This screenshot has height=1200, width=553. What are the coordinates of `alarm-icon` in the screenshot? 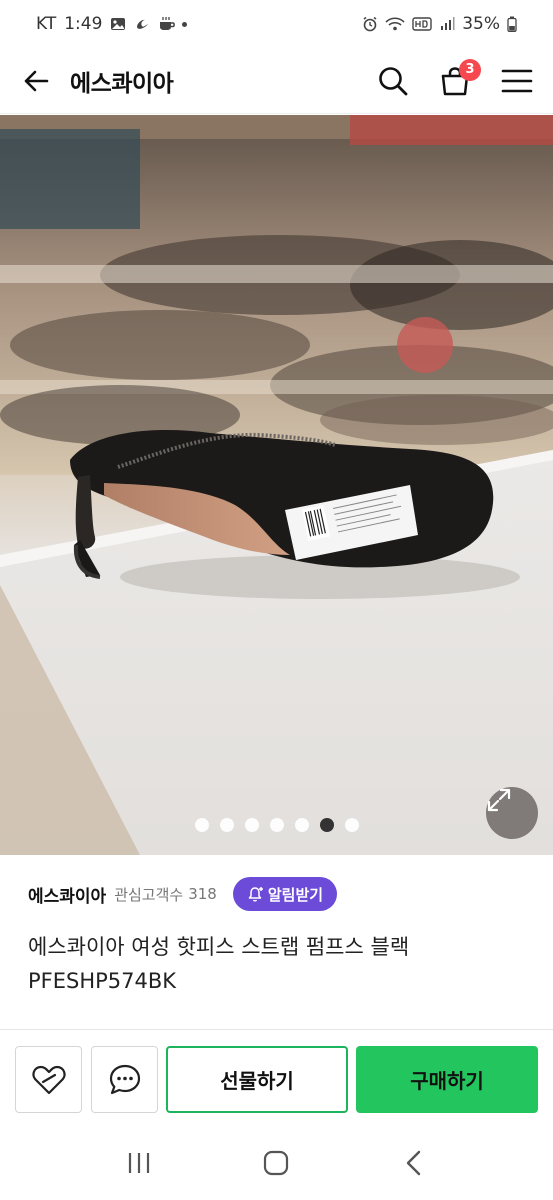 It's located at (370, 24).